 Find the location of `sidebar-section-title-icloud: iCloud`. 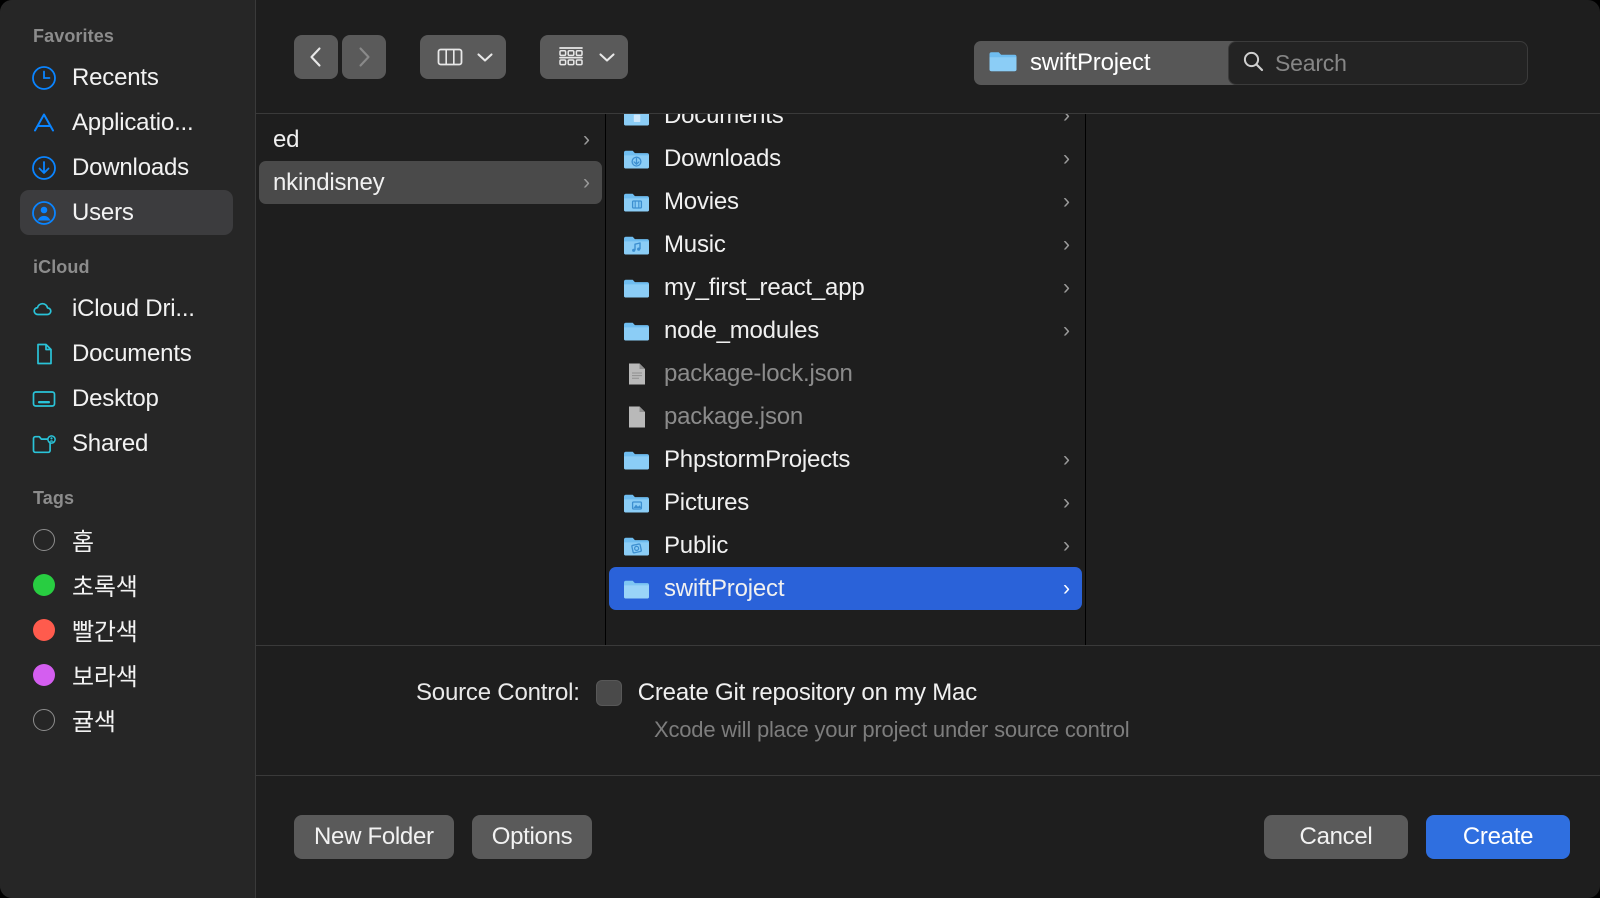

sidebar-section-title-icloud: iCloud is located at coordinates (61, 267).